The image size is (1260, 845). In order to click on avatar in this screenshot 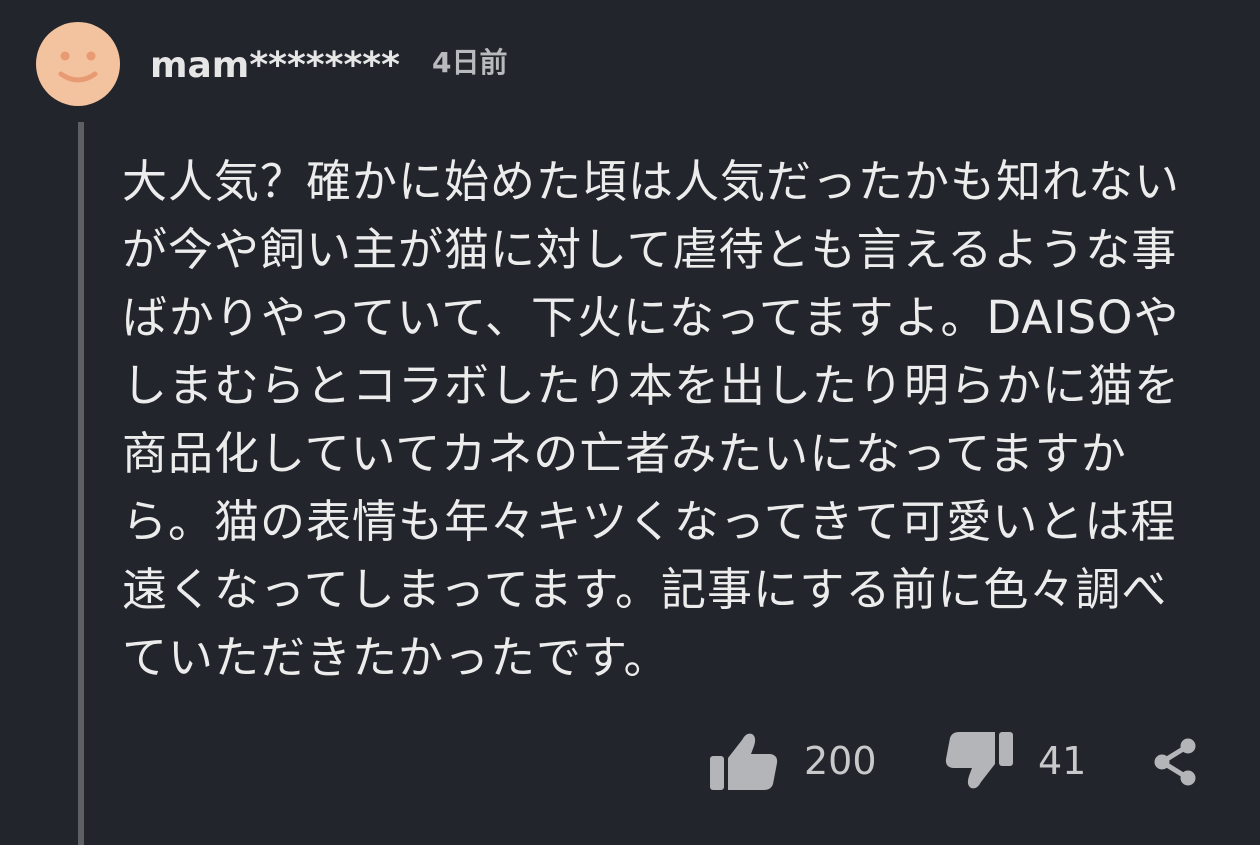, I will do `click(78, 64)`.